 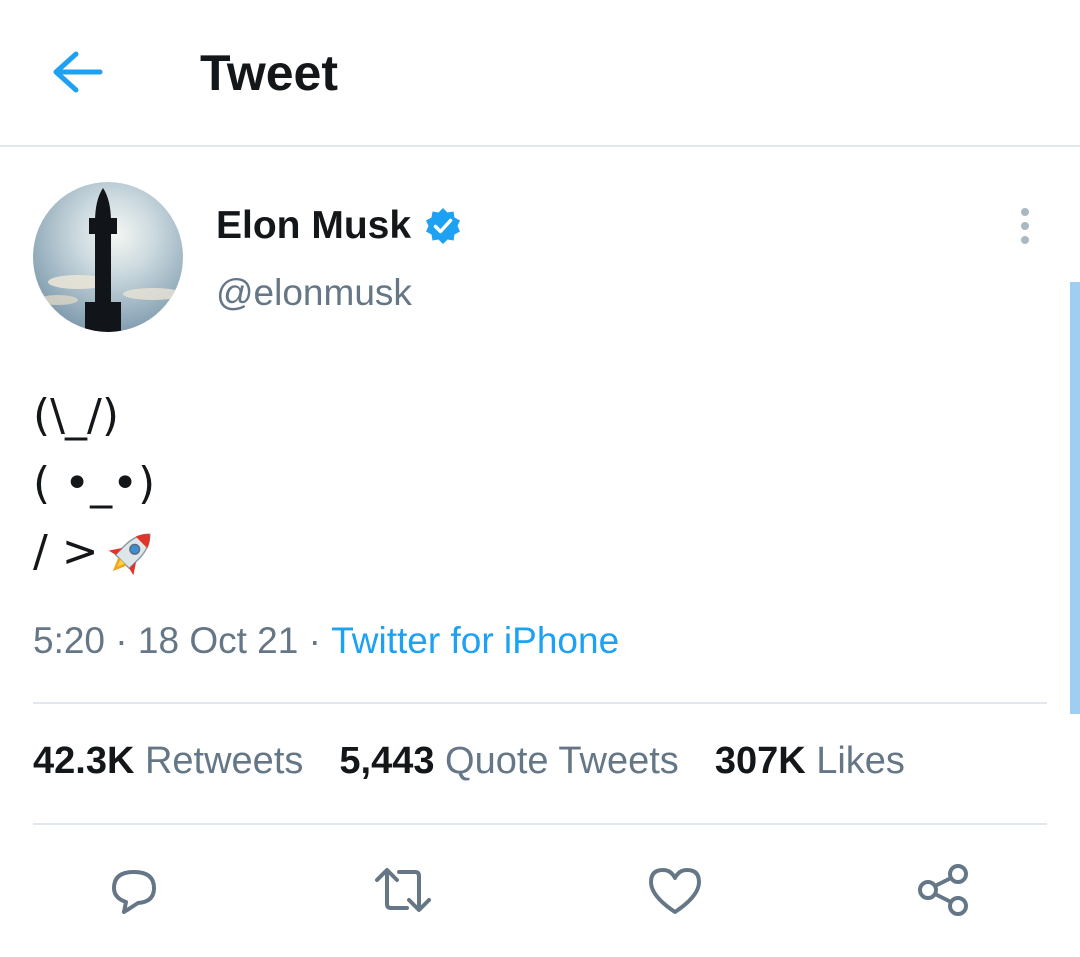 What do you see at coordinates (562, 761) in the screenshot?
I see `quote-tweets-label: Quote Tweets` at bounding box center [562, 761].